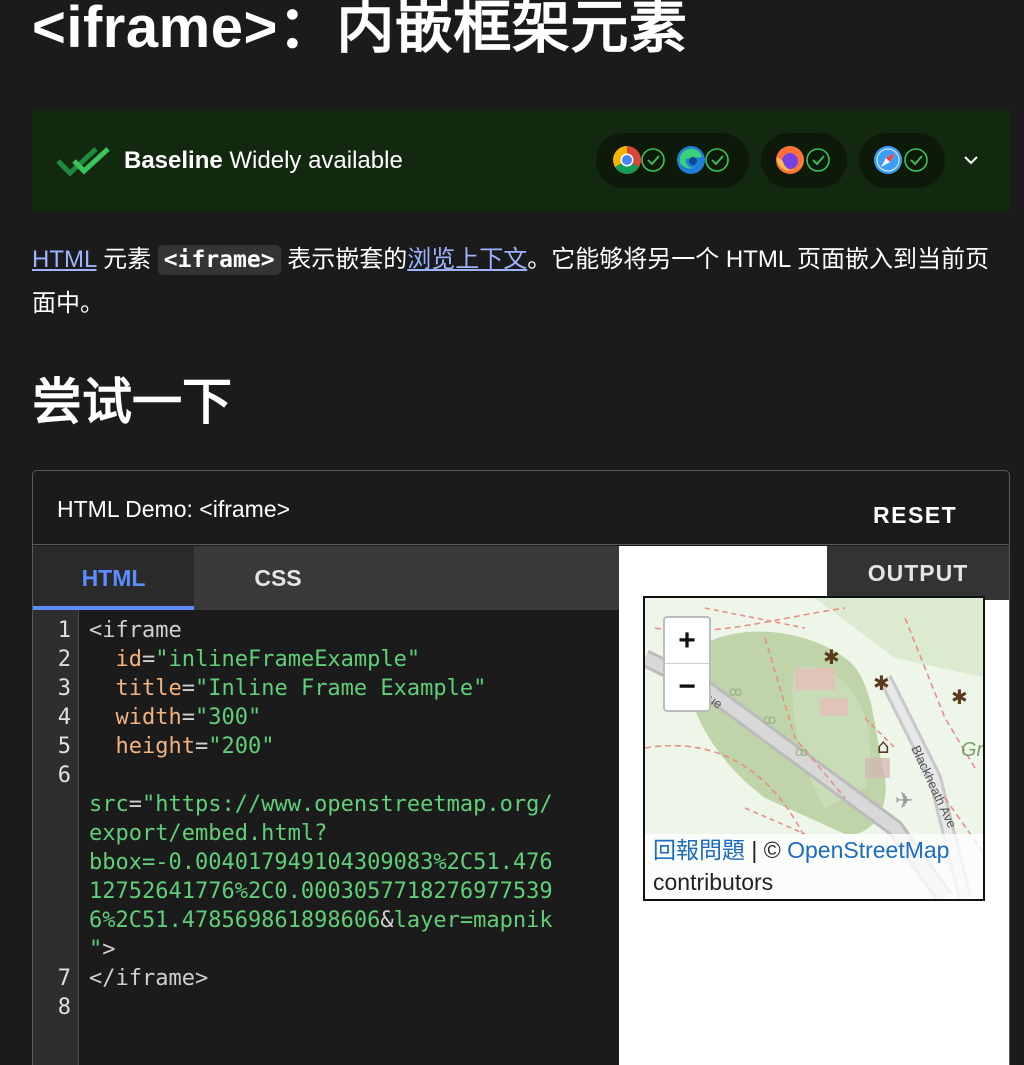  Describe the element at coordinates (56, 837) in the screenshot. I see `line-gutter: 1 2 3 4 5 6 7 8` at that location.